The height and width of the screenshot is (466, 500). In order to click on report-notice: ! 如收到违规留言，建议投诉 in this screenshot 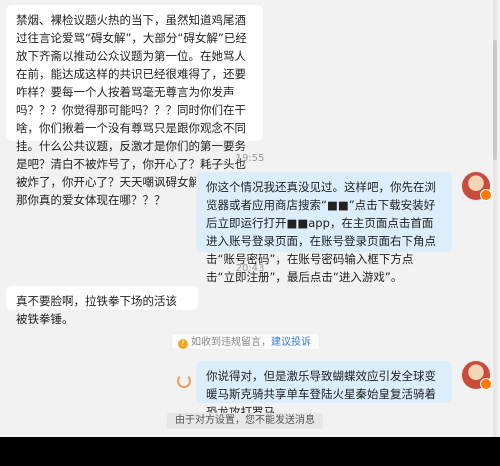, I will do `click(245, 341)`.